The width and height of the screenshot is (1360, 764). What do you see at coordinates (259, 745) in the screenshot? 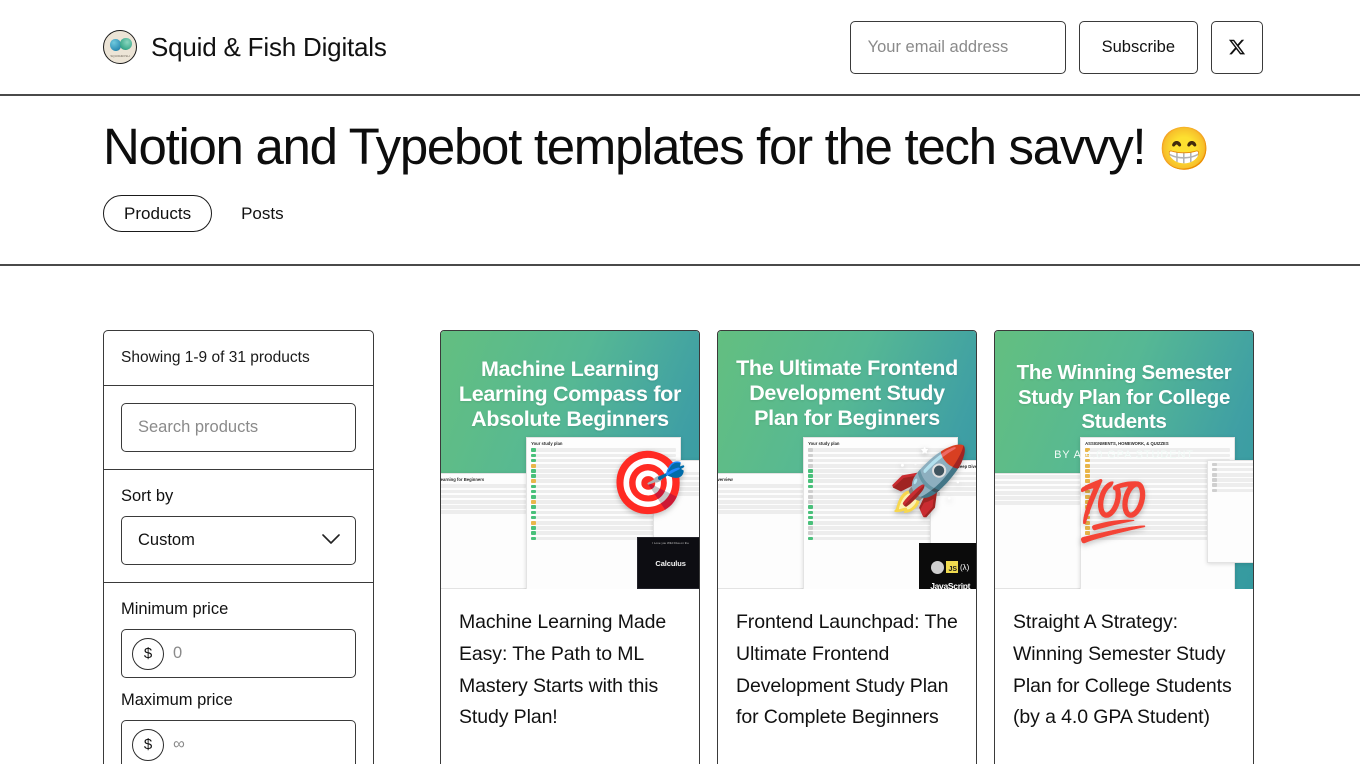
I see `maximum-price-input` at bounding box center [259, 745].